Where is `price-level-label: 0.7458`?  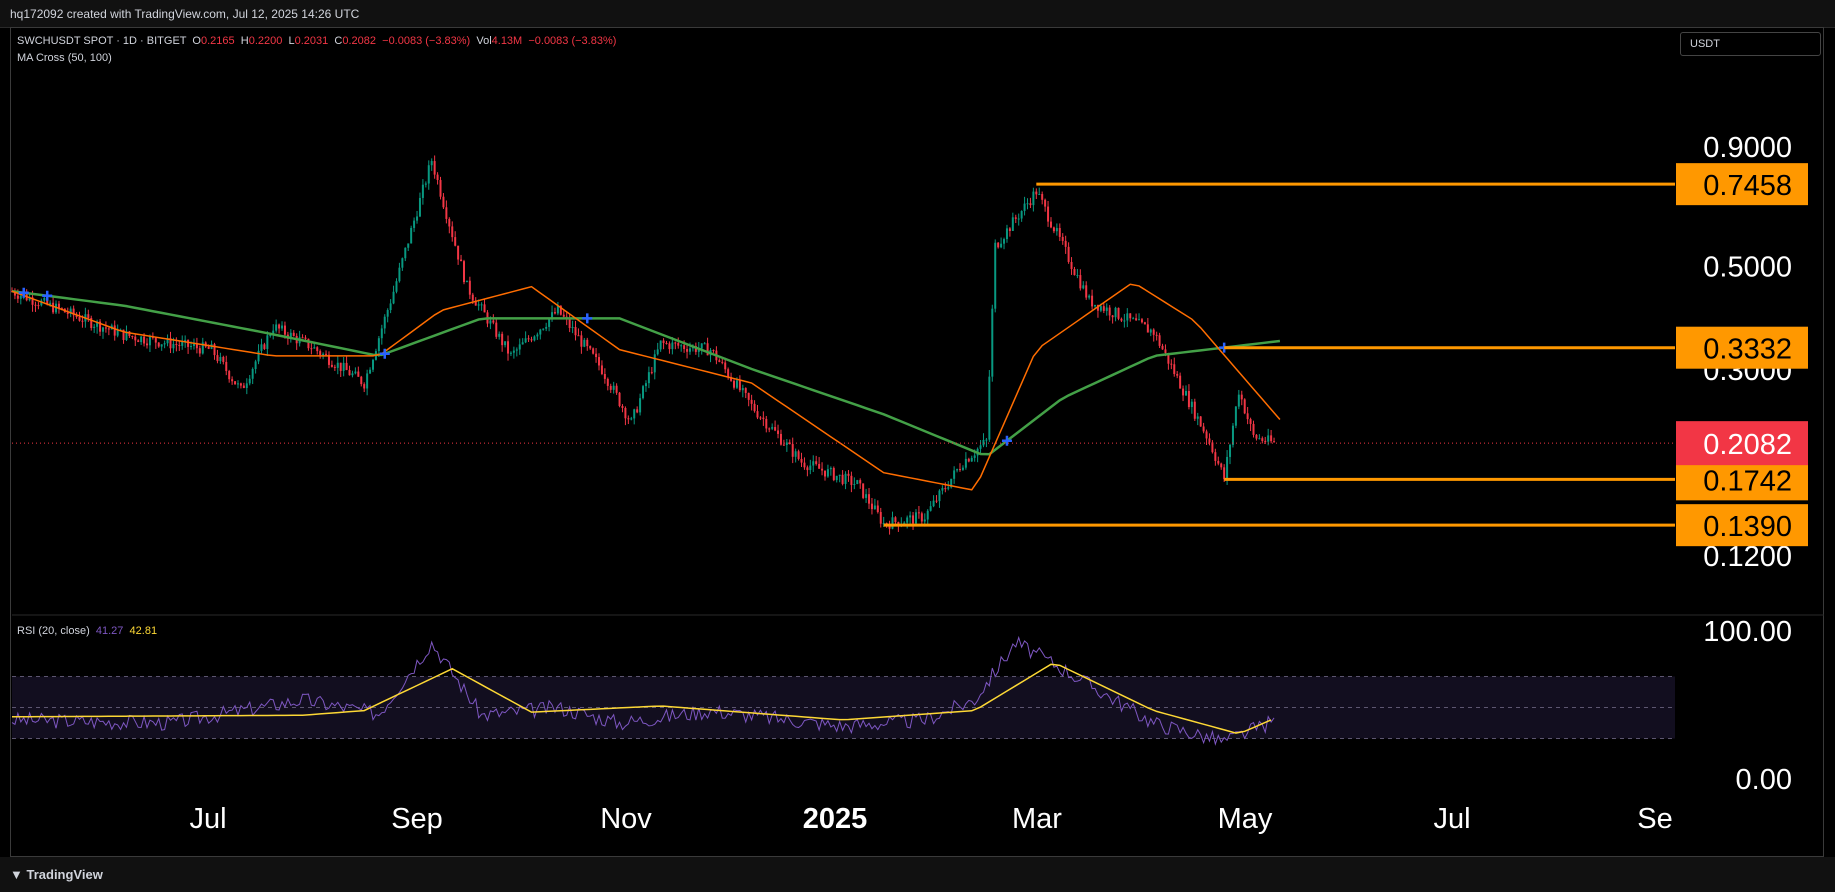
price-level-label: 0.7458 is located at coordinates (1747, 186).